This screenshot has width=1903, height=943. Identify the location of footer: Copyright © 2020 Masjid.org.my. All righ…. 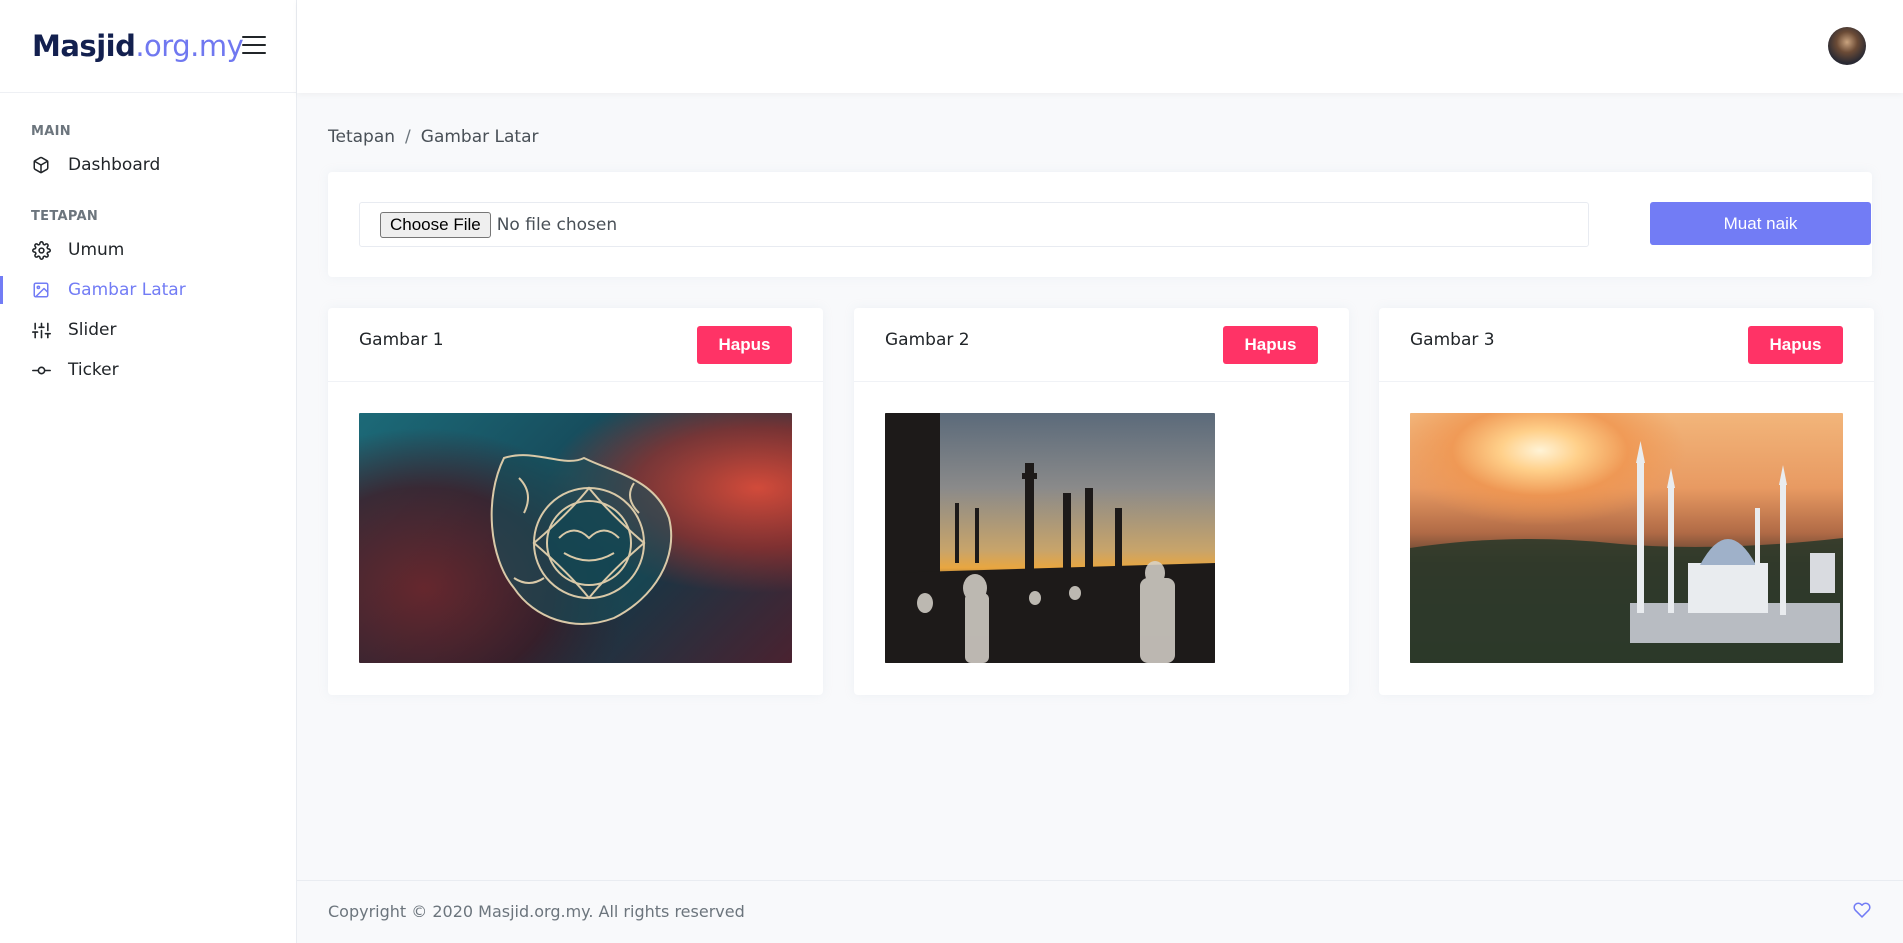
(1100, 911).